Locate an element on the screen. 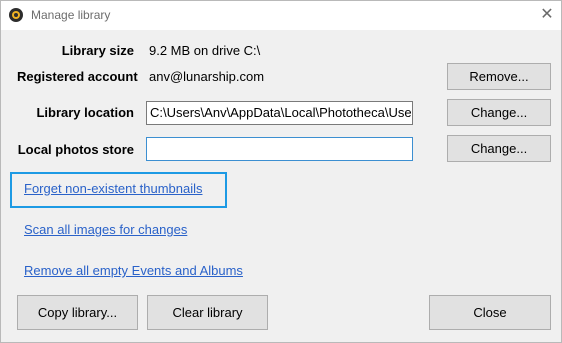 The height and width of the screenshot is (343, 562). library-size-value: 9.2 MB on drive C:\ is located at coordinates (205, 50).